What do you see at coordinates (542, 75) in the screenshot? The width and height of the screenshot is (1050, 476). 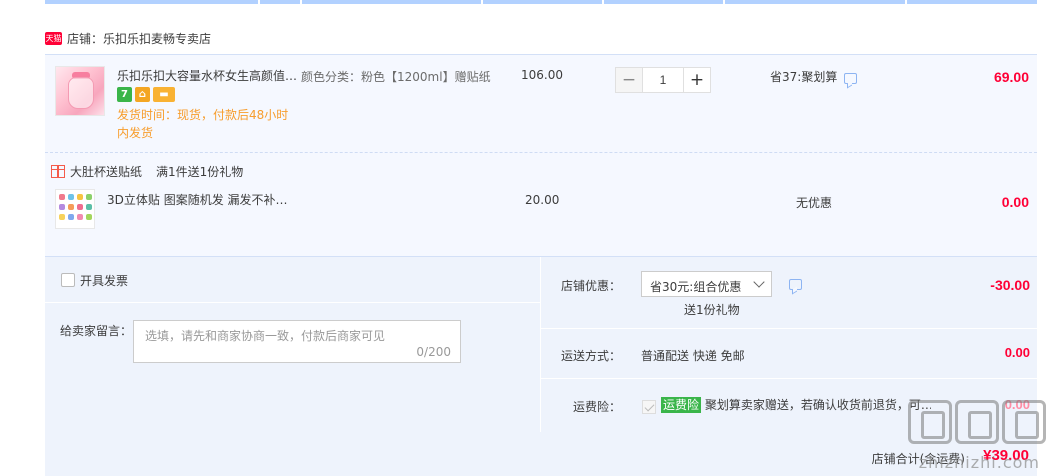 I see `unit-price: 106.00` at bounding box center [542, 75].